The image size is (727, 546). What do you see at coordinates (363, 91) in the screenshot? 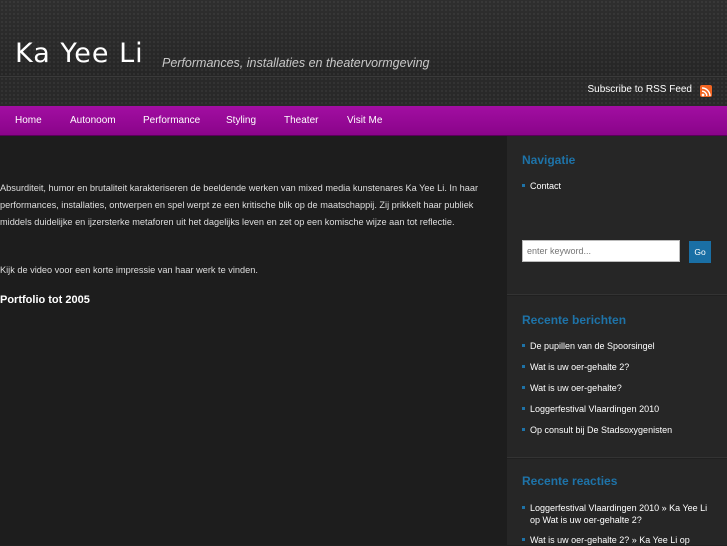
I see `rss-bar: Subscribe to RSS Feed` at bounding box center [363, 91].